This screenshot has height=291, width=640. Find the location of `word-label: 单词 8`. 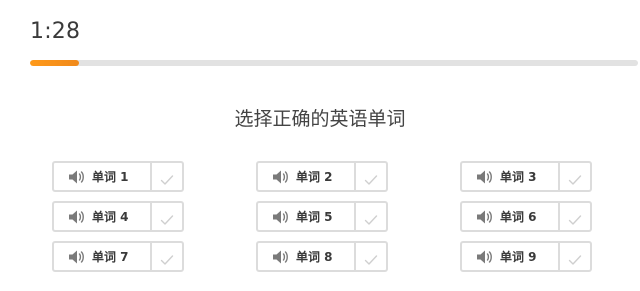

word-label: 单词 8 is located at coordinates (314, 257).